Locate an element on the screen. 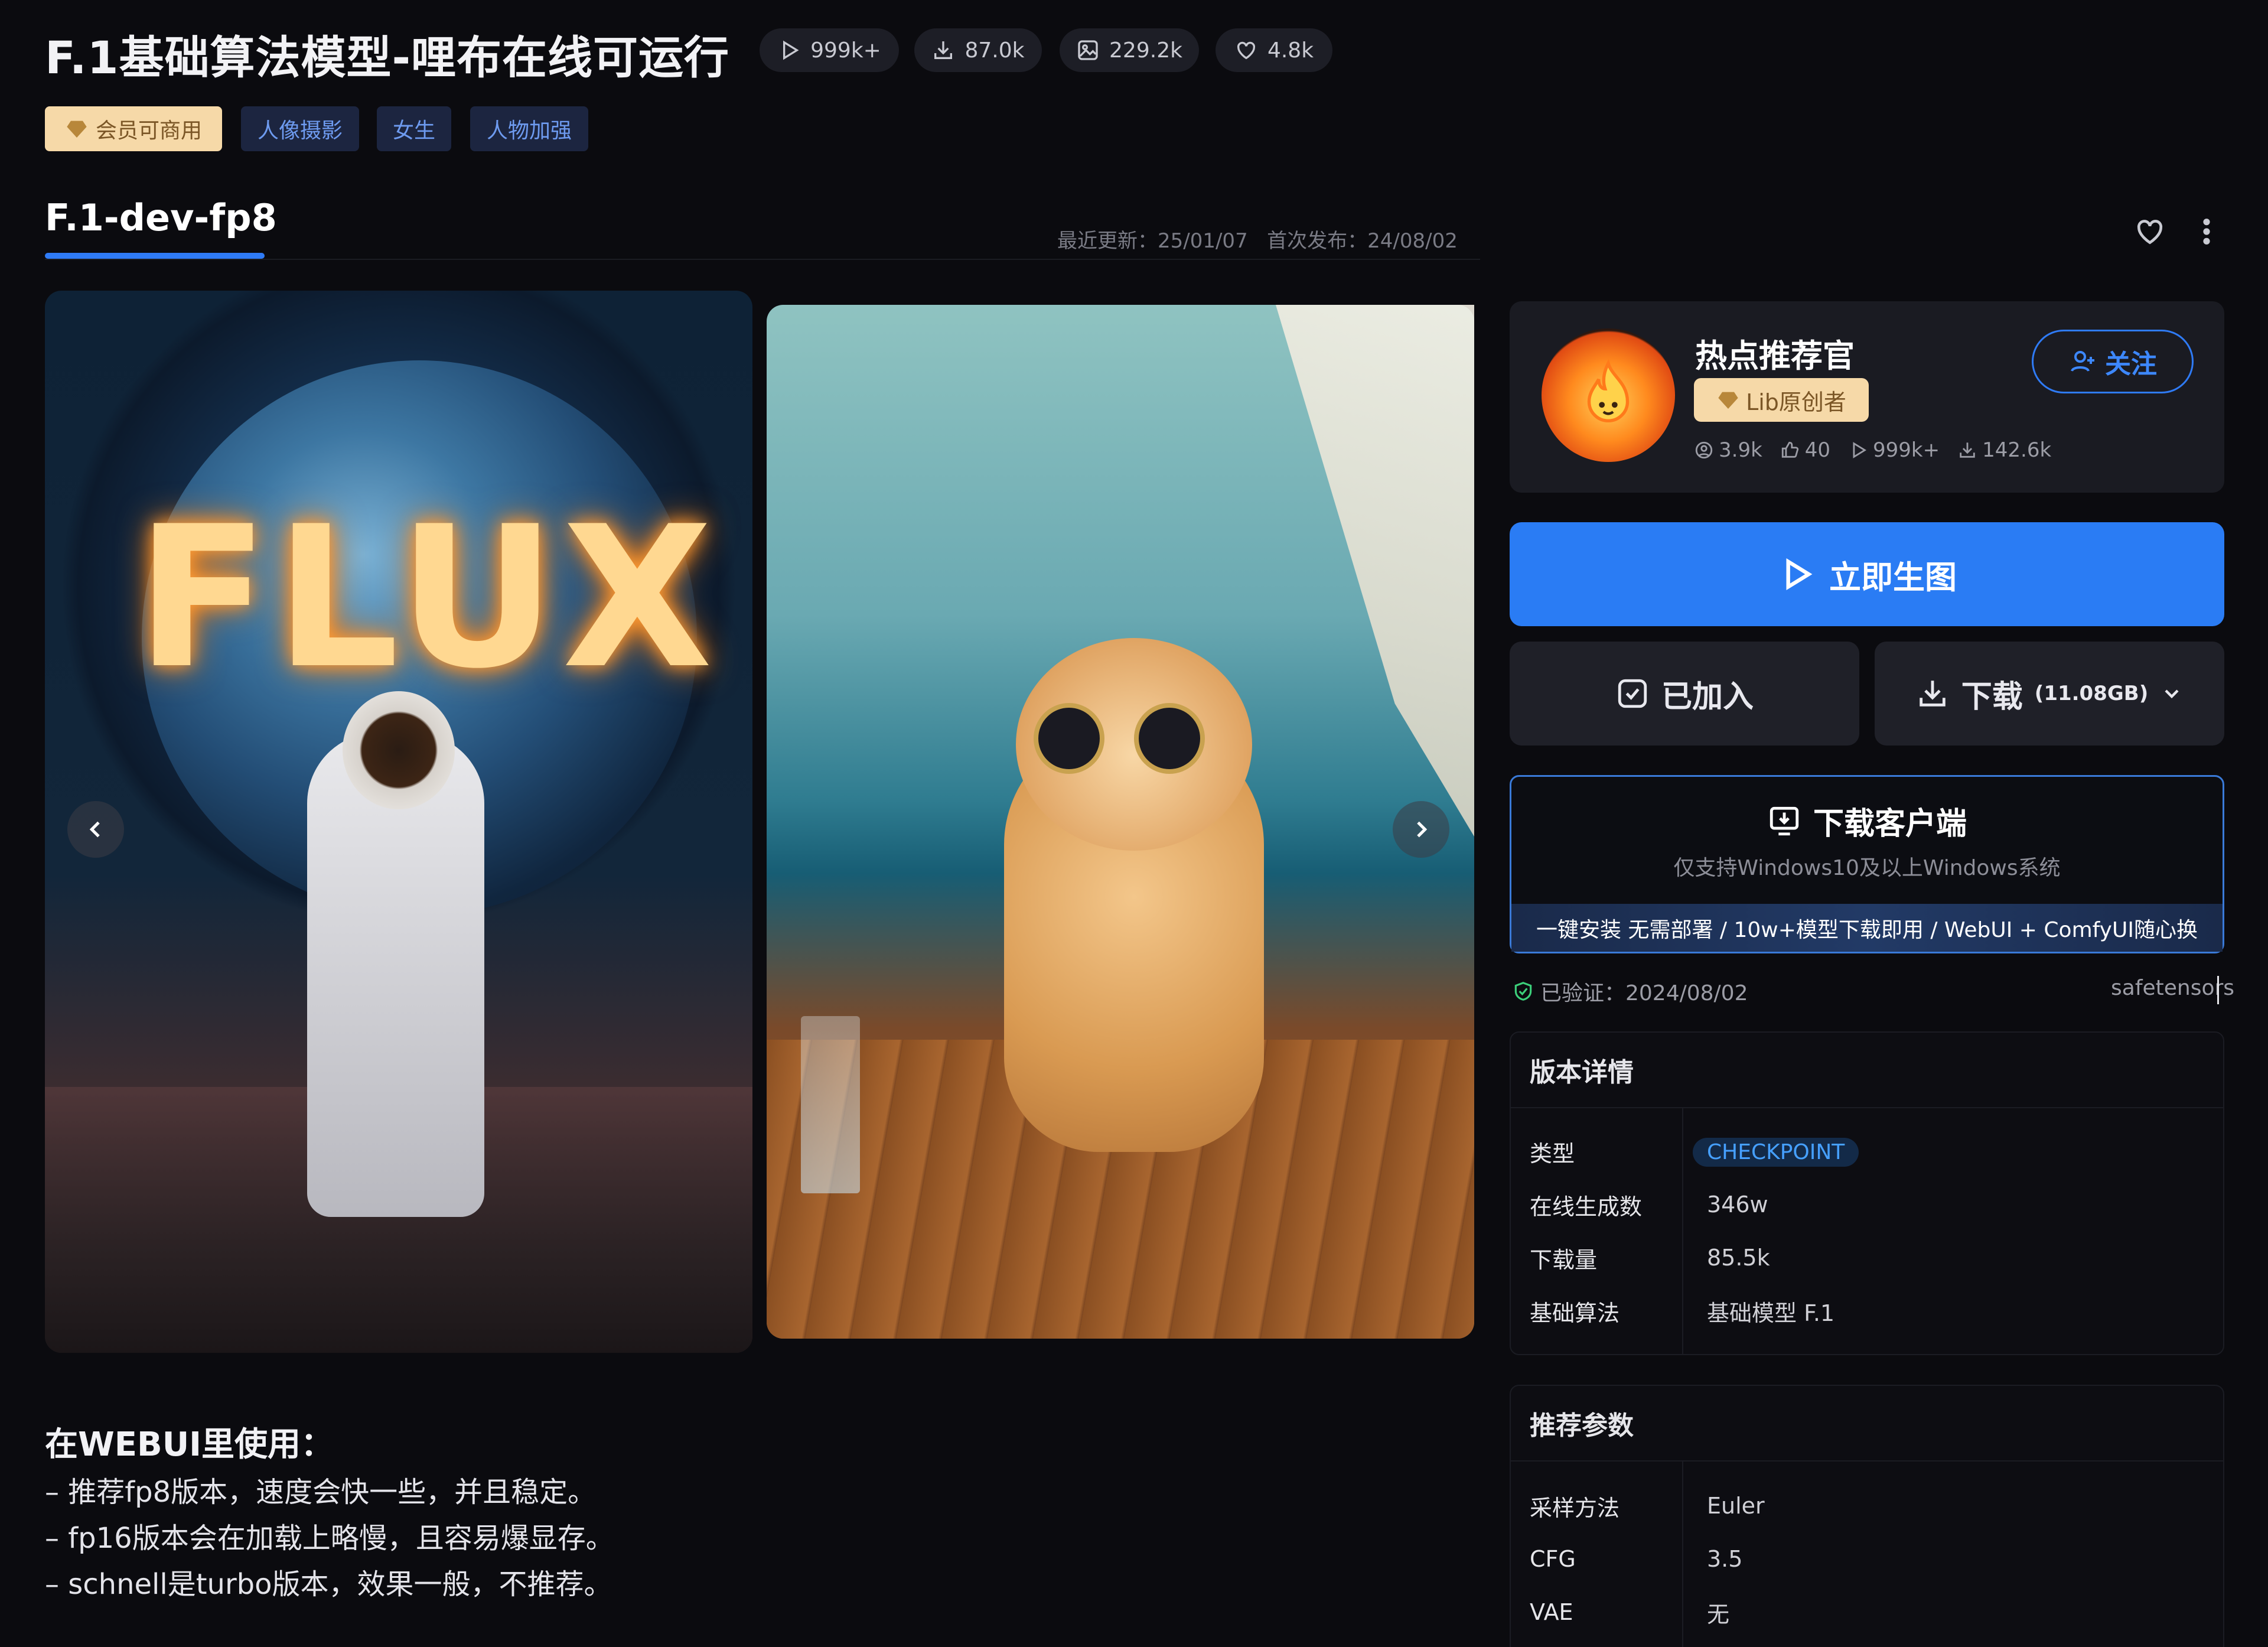  tag-vip-commercial: 会员可商用 is located at coordinates (133, 128).